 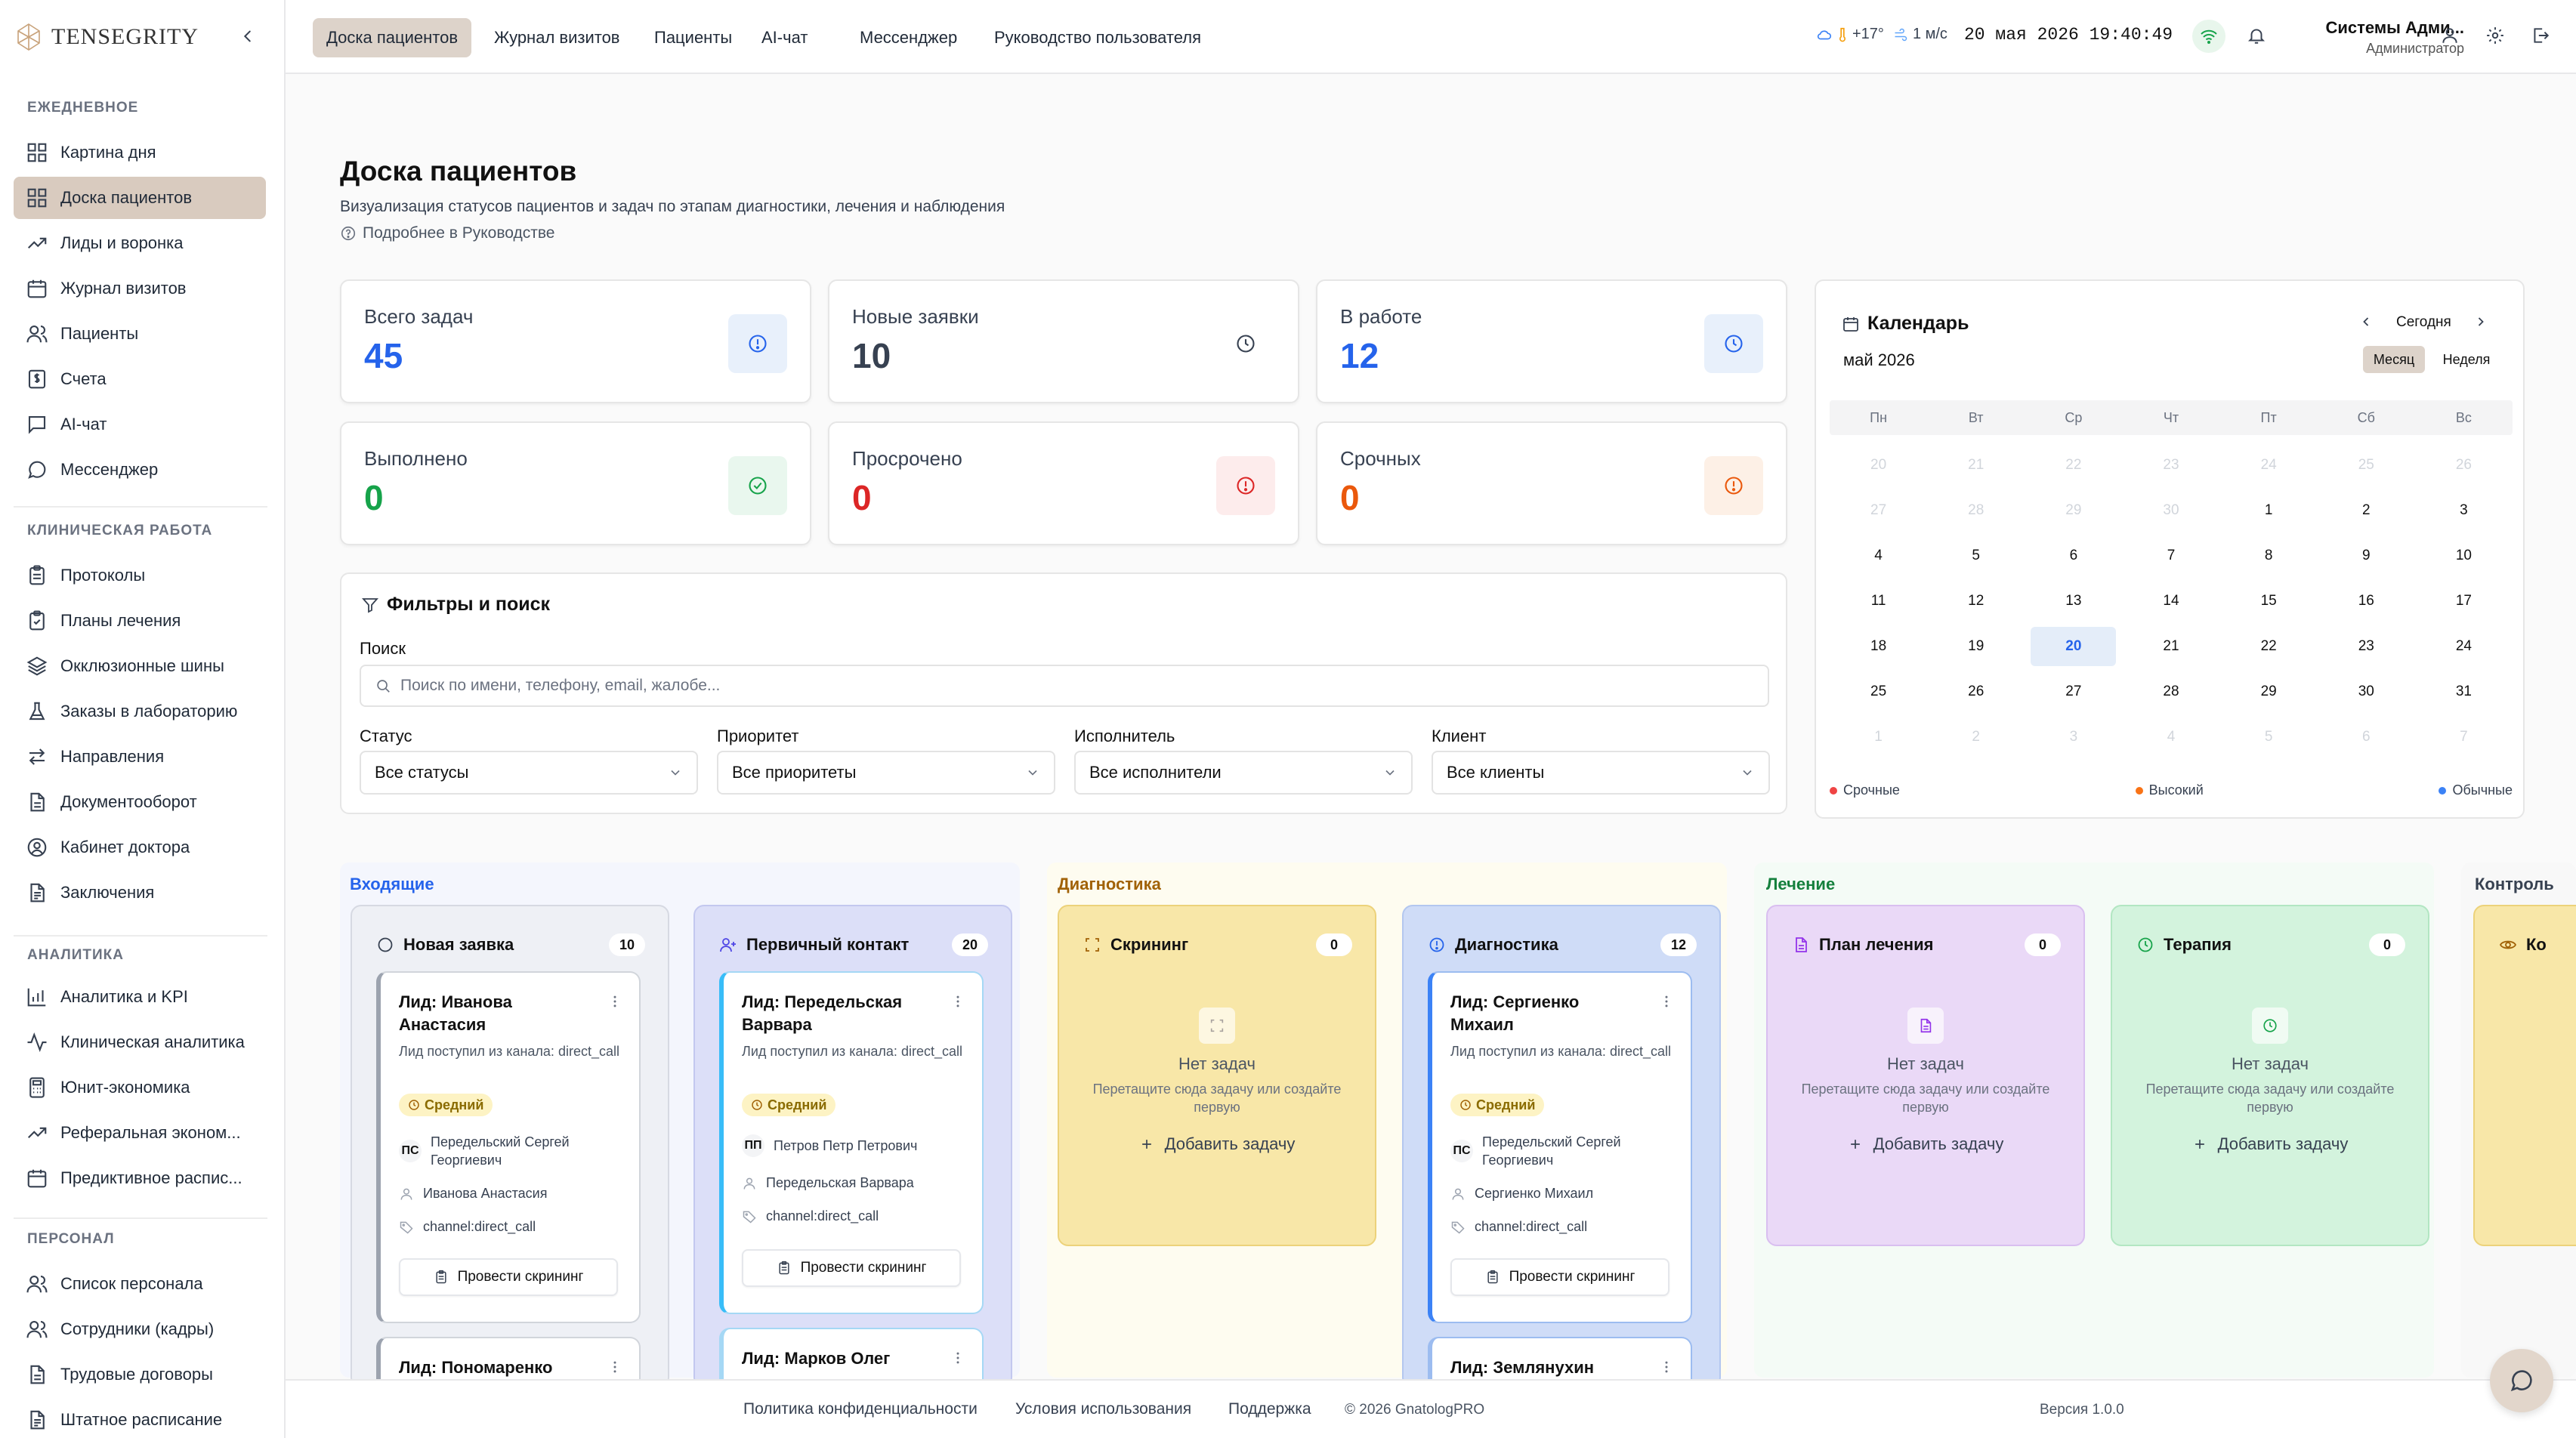 What do you see at coordinates (2170, 737) in the screenshot?
I see `calendar-day: 4` at bounding box center [2170, 737].